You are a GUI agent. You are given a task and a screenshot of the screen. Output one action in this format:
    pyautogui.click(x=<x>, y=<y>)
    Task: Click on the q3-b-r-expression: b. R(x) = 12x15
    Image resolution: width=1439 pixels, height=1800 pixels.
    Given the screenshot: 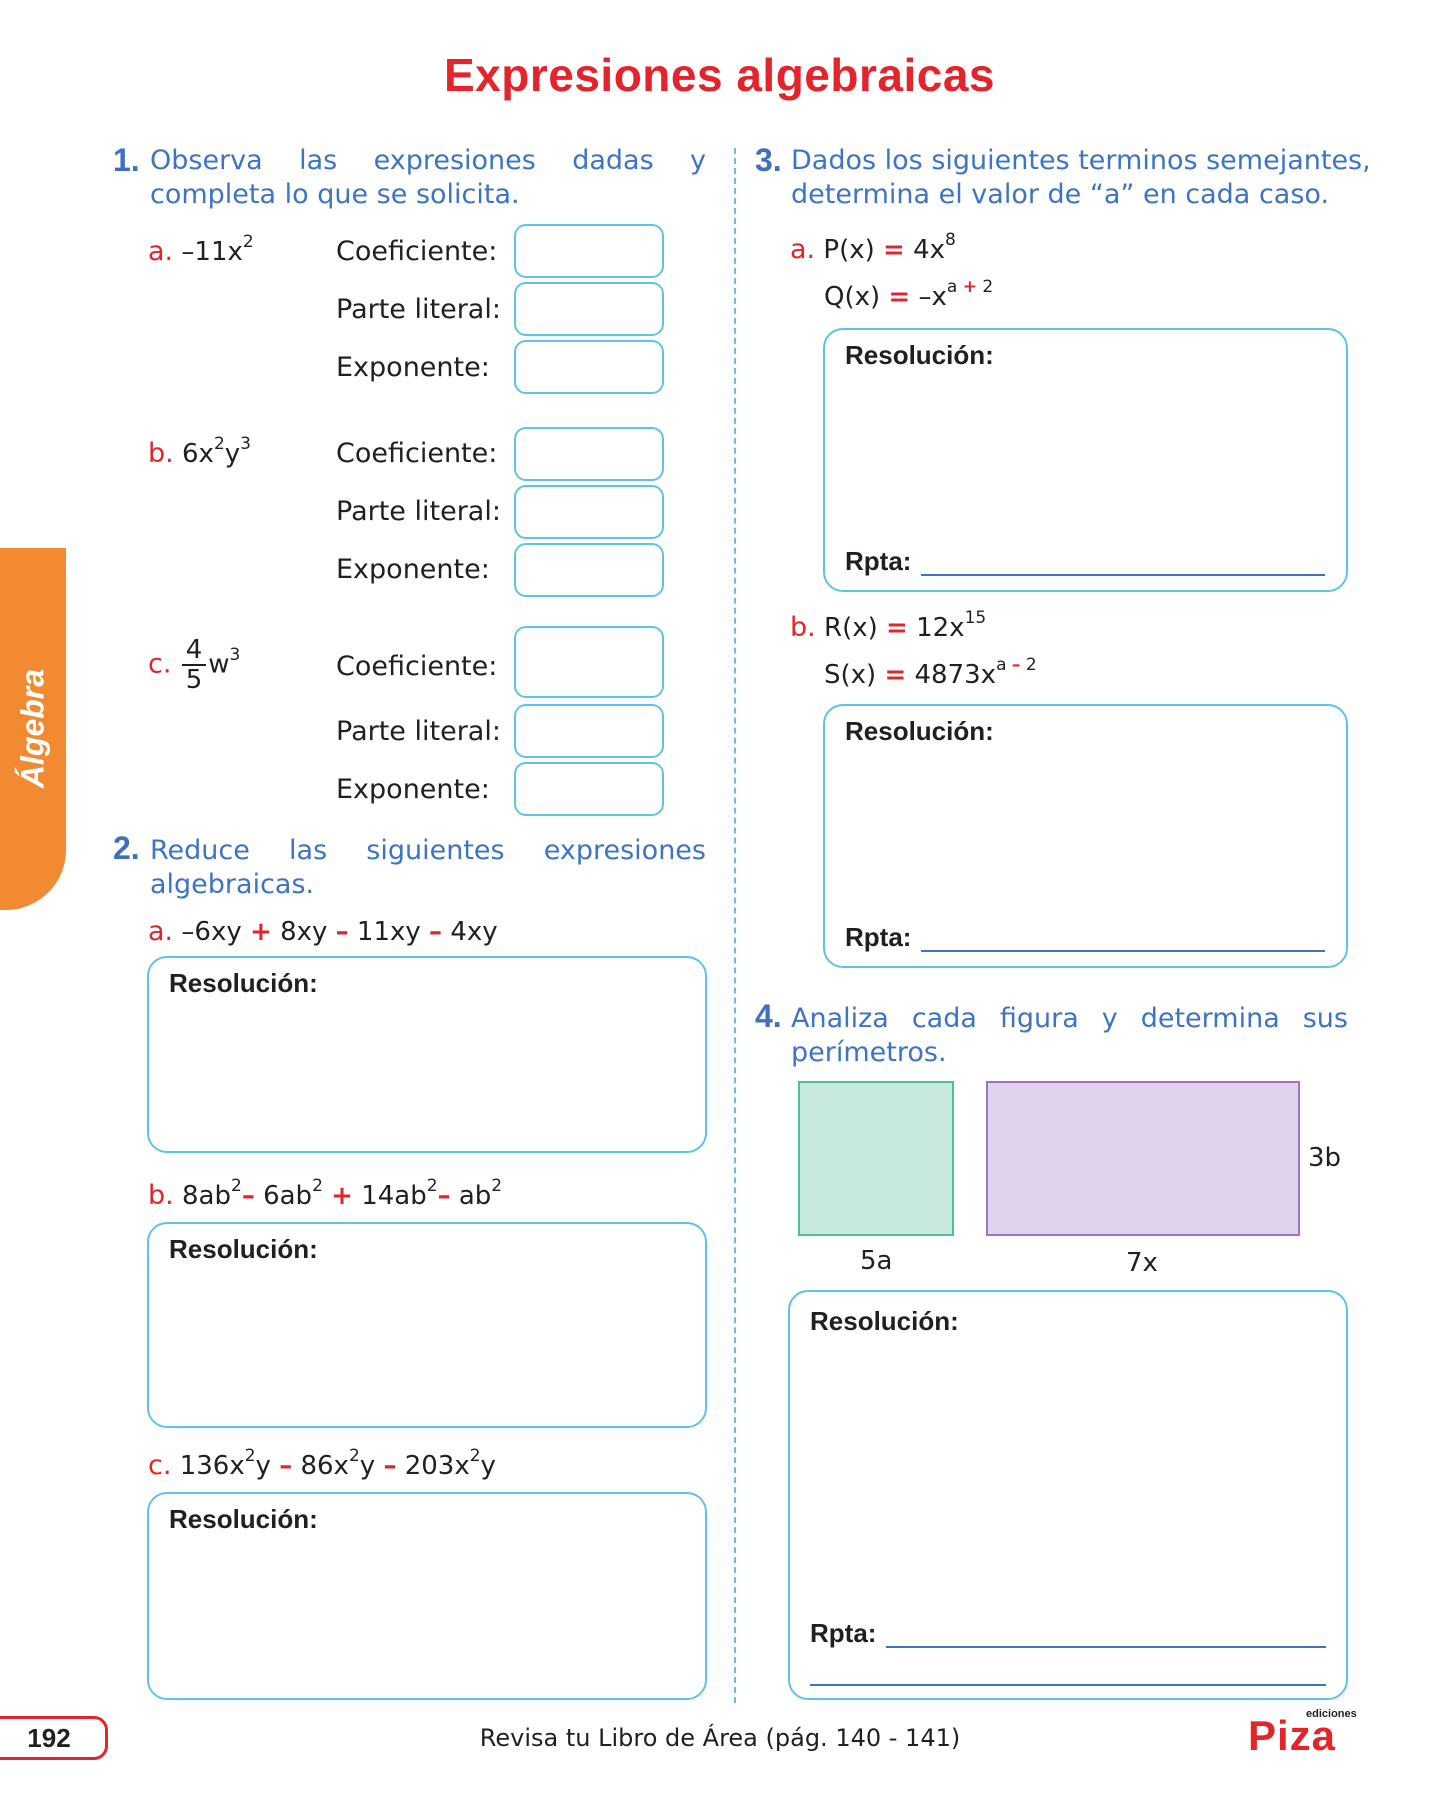 What is the action you would take?
    pyautogui.click(x=888, y=625)
    